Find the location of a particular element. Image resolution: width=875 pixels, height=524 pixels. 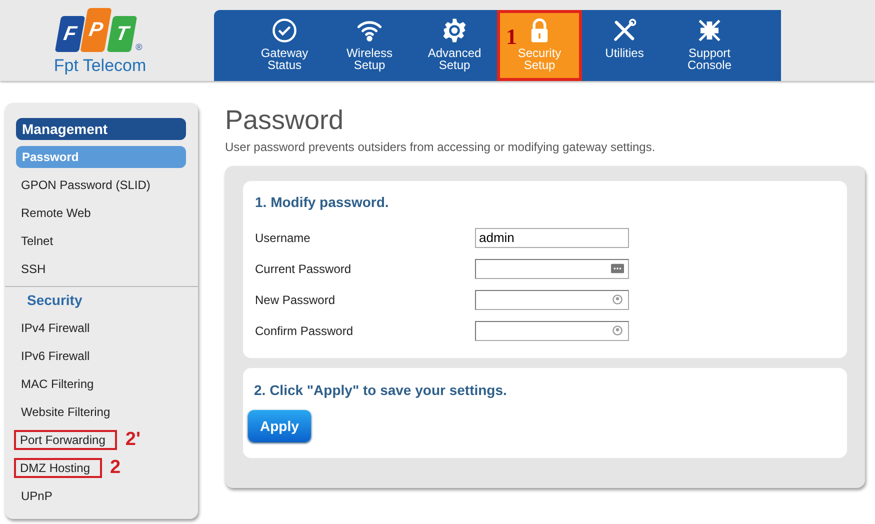

annotation-number: 2' is located at coordinates (132, 440).